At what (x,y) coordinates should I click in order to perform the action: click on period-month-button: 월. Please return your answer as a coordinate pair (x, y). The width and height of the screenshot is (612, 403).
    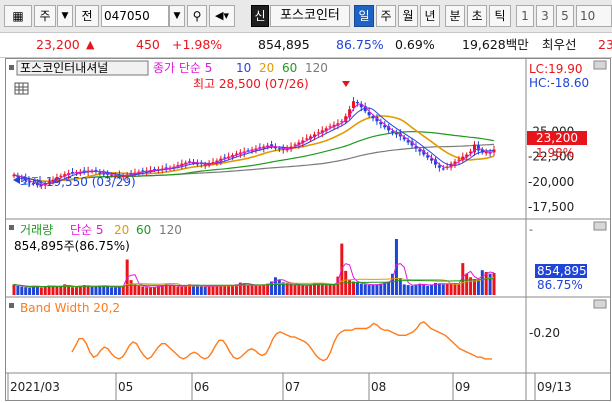
    Looking at the image, I should click on (408, 16).